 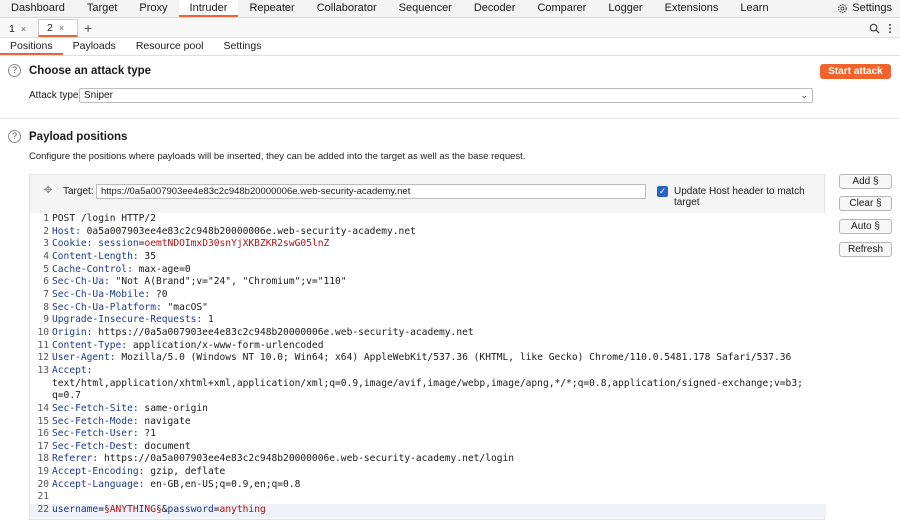 I want to click on line-content: POST /login HTTP/2, so click(x=437, y=219).